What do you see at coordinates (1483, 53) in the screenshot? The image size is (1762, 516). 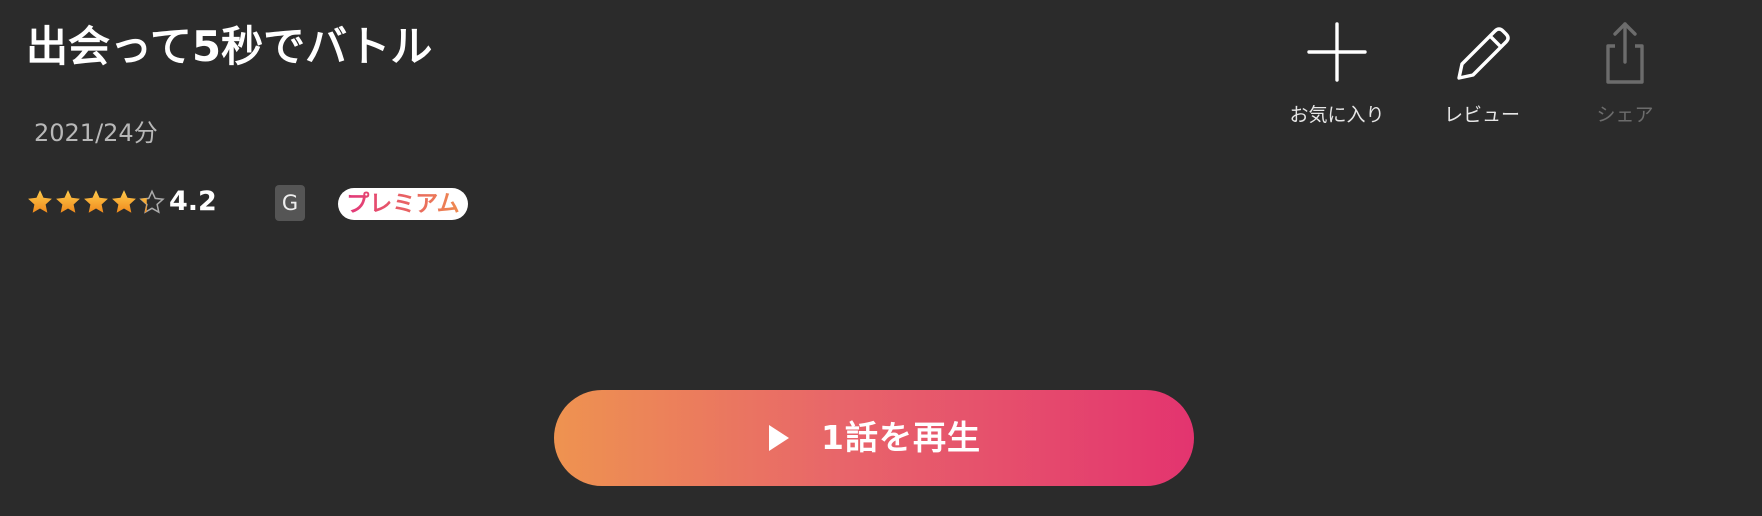 I see `pencil-icon` at bounding box center [1483, 53].